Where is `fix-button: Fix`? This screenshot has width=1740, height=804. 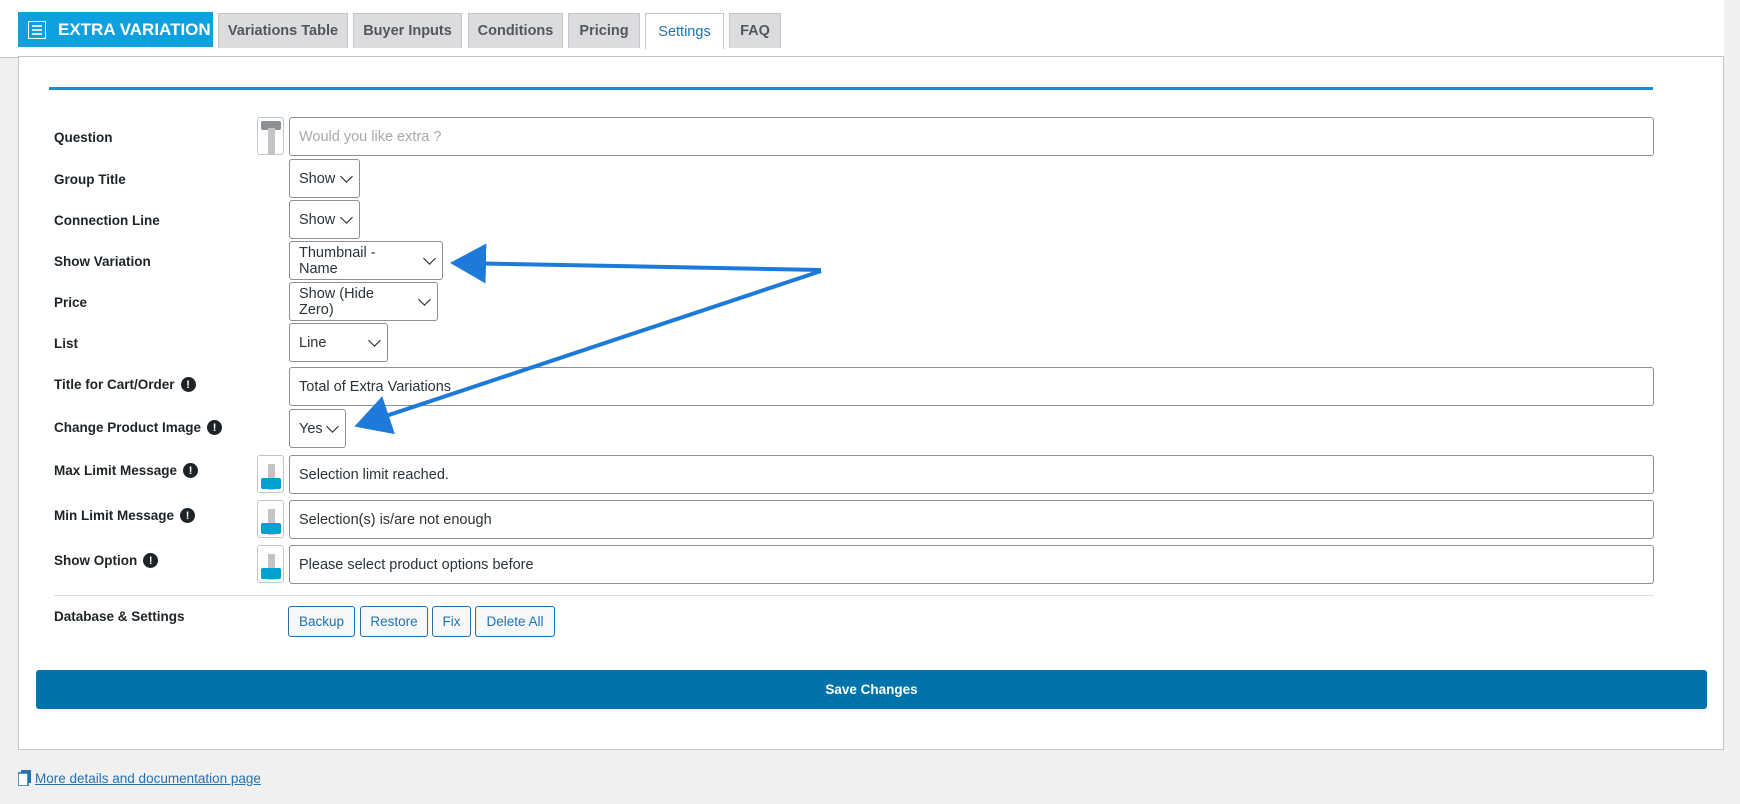 fix-button: Fix is located at coordinates (451, 621).